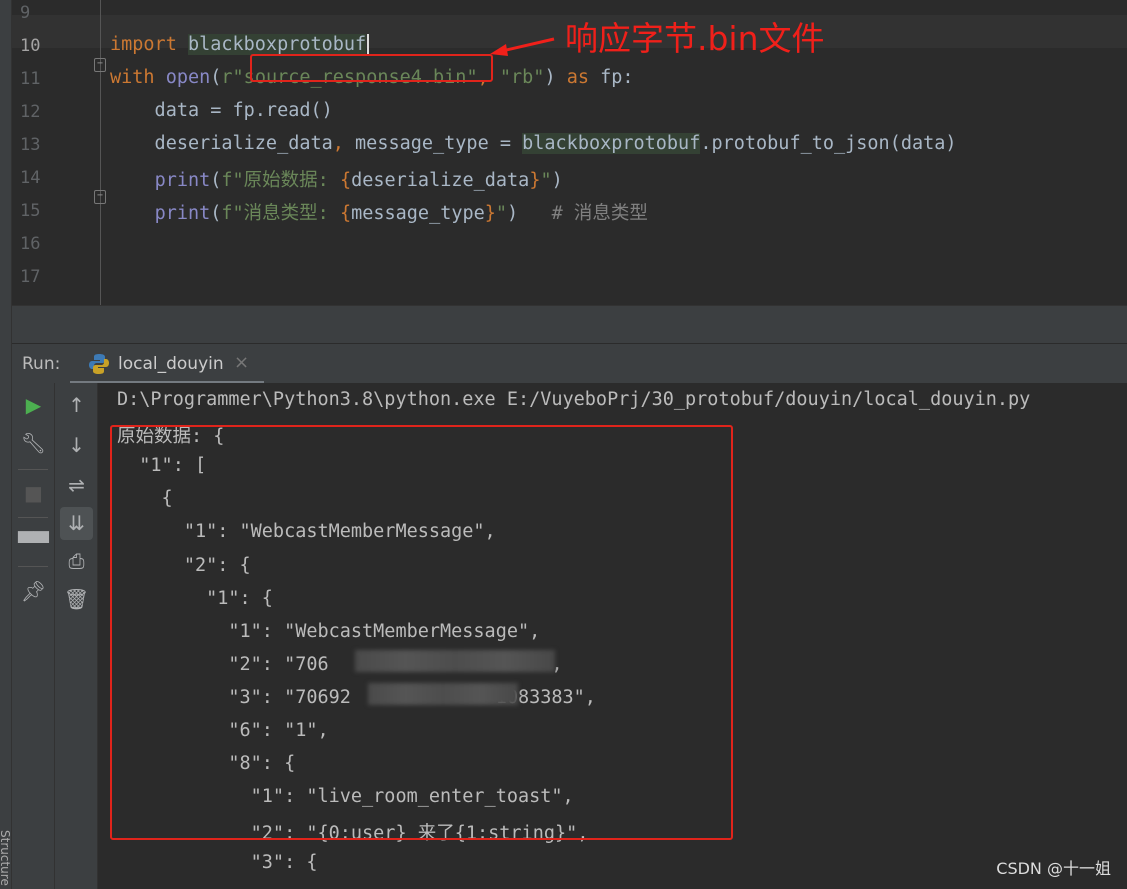 Image resolution: width=1127 pixels, height=889 pixels. What do you see at coordinates (100, 197) in the screenshot?
I see `fold-end-icon: −` at bounding box center [100, 197].